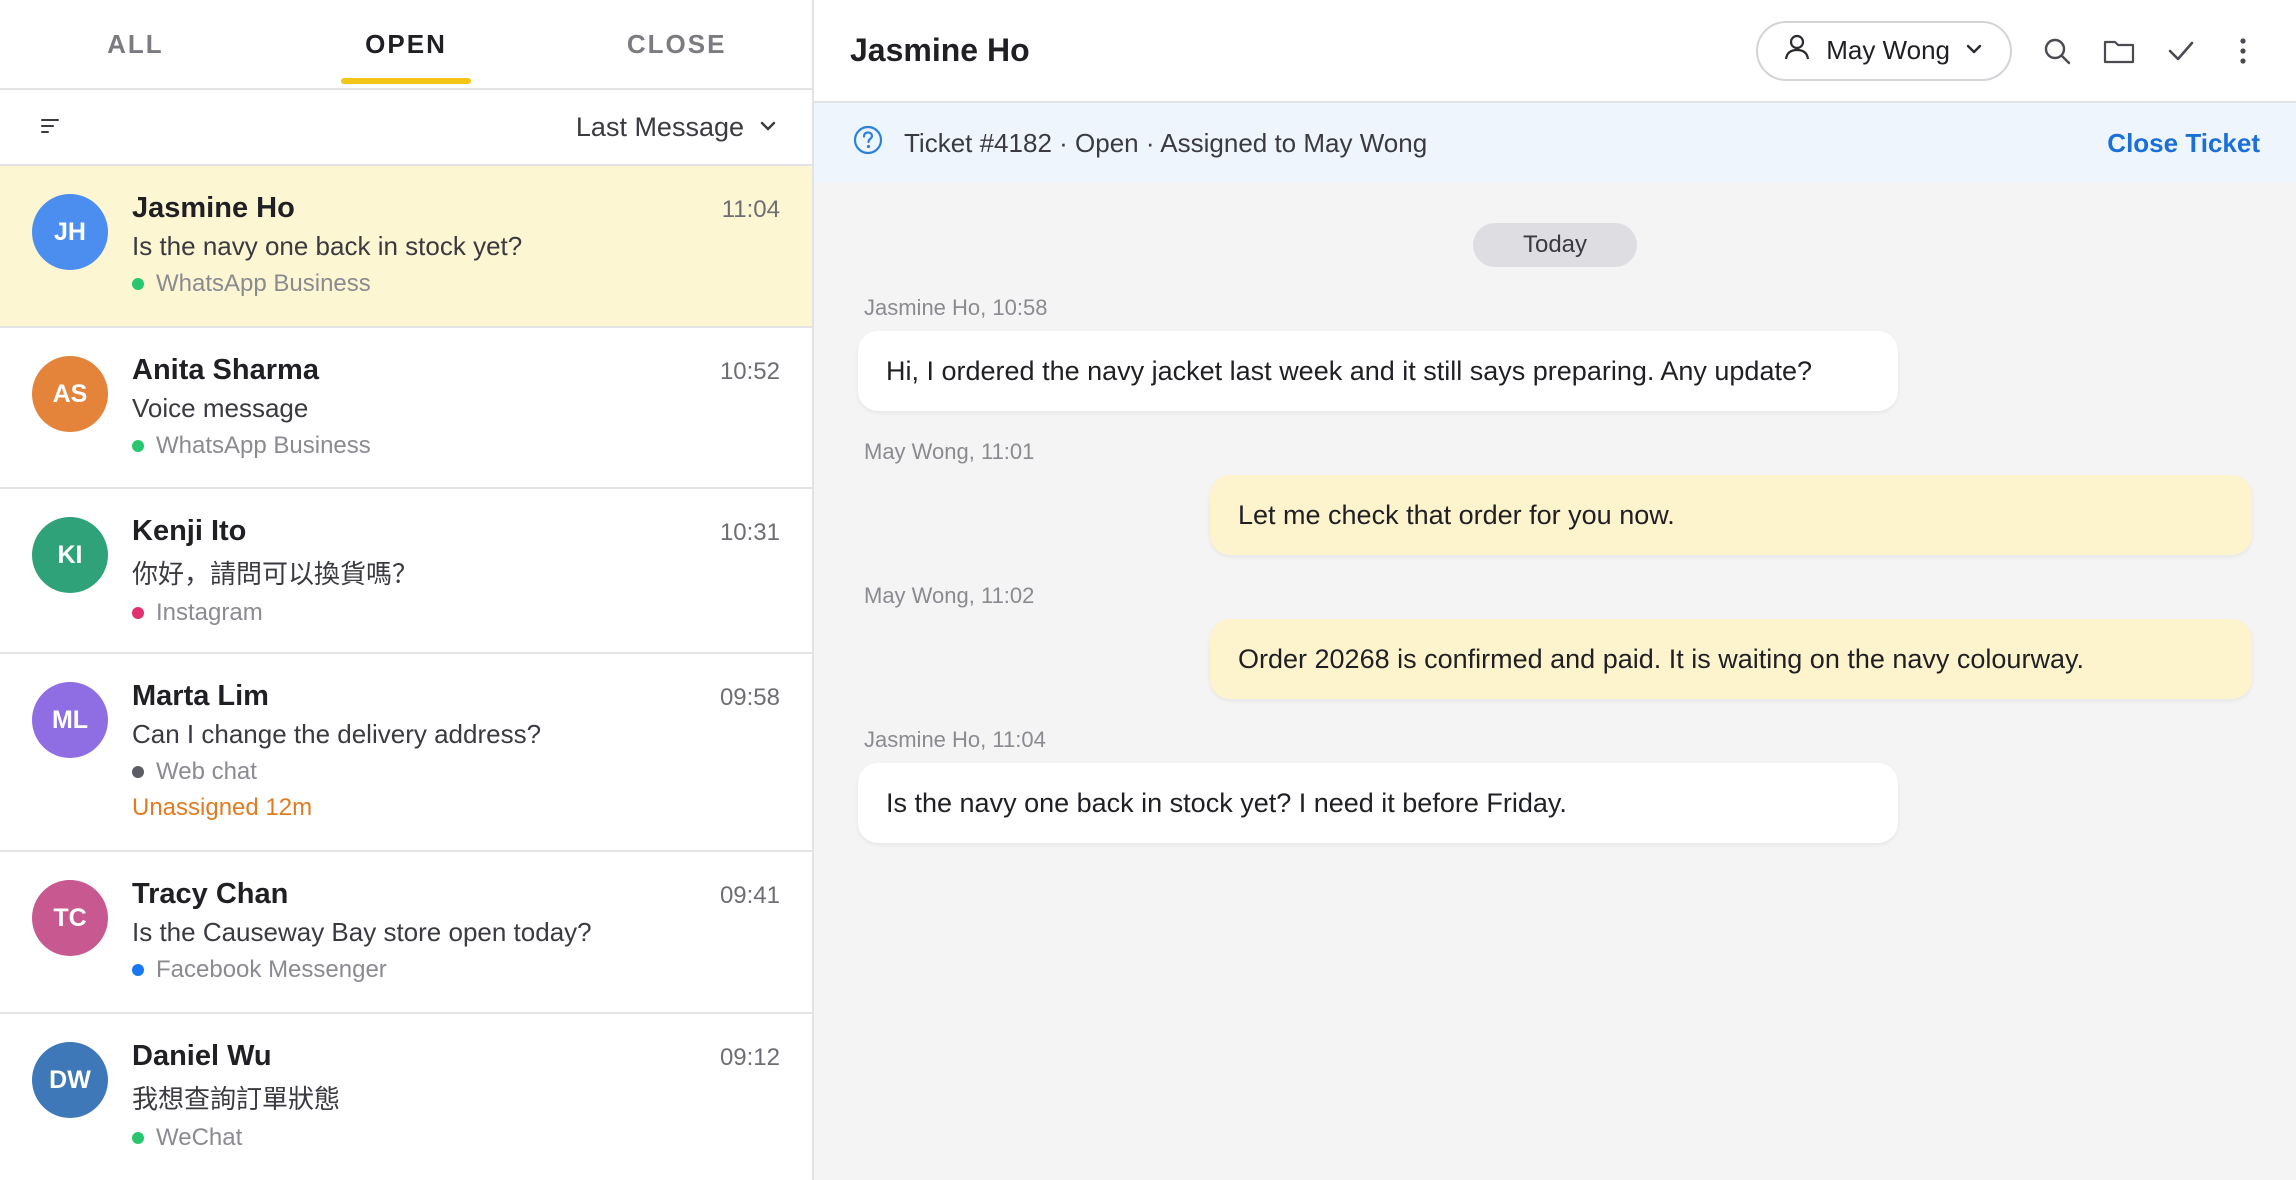 The width and height of the screenshot is (2296, 1180). I want to click on message-preview: Is the navy one back in stock yet?, so click(327, 246).